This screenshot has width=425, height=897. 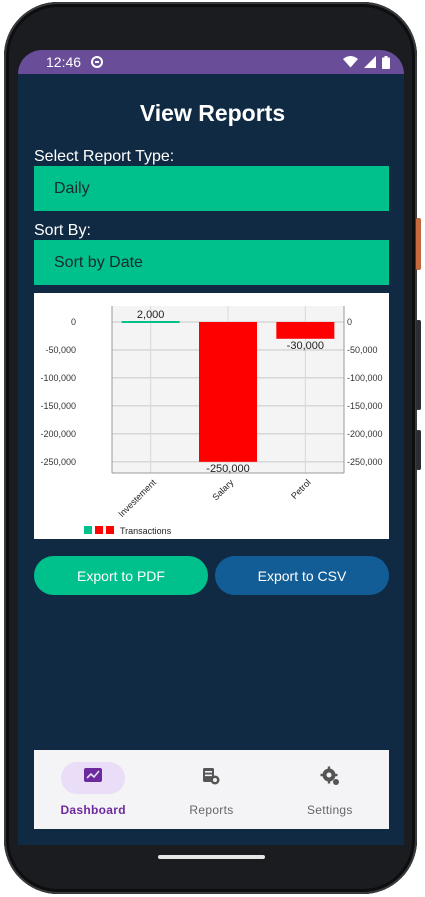 I want to click on nav-reports: Reports, so click(x=211, y=789).